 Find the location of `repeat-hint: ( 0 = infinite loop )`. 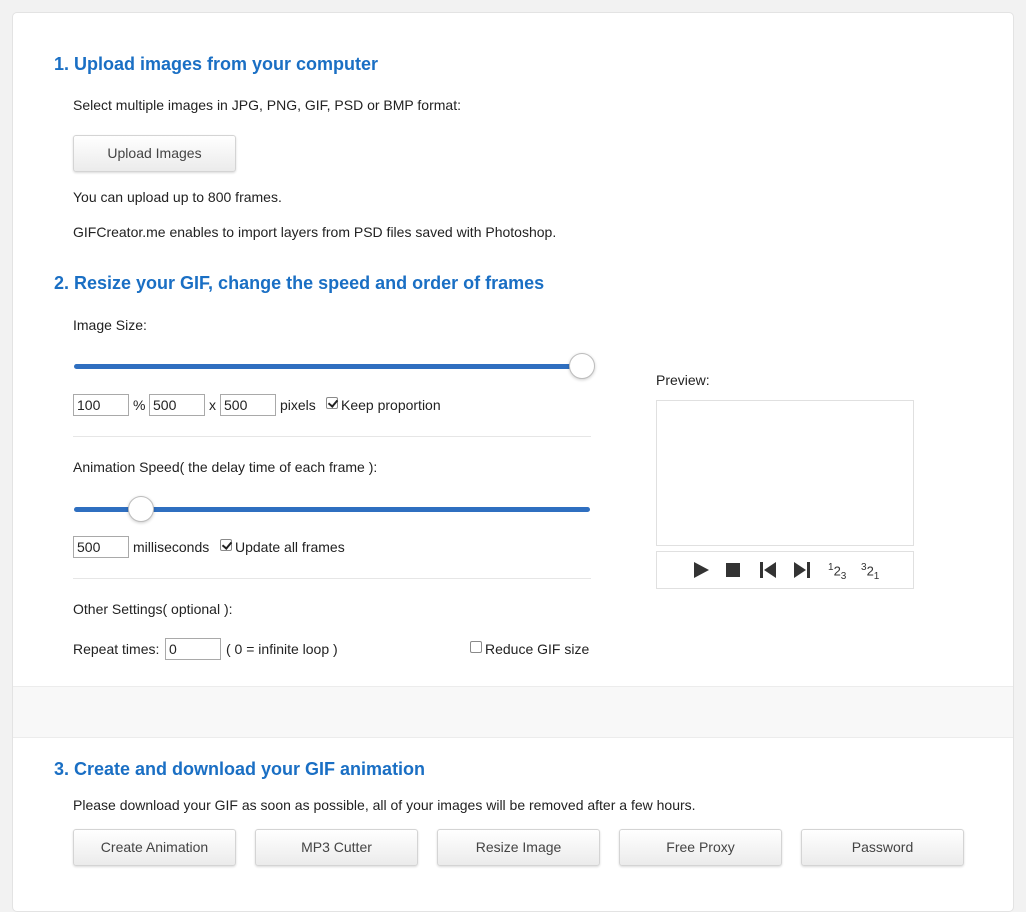

repeat-hint: ( 0 = infinite loop ) is located at coordinates (282, 649).